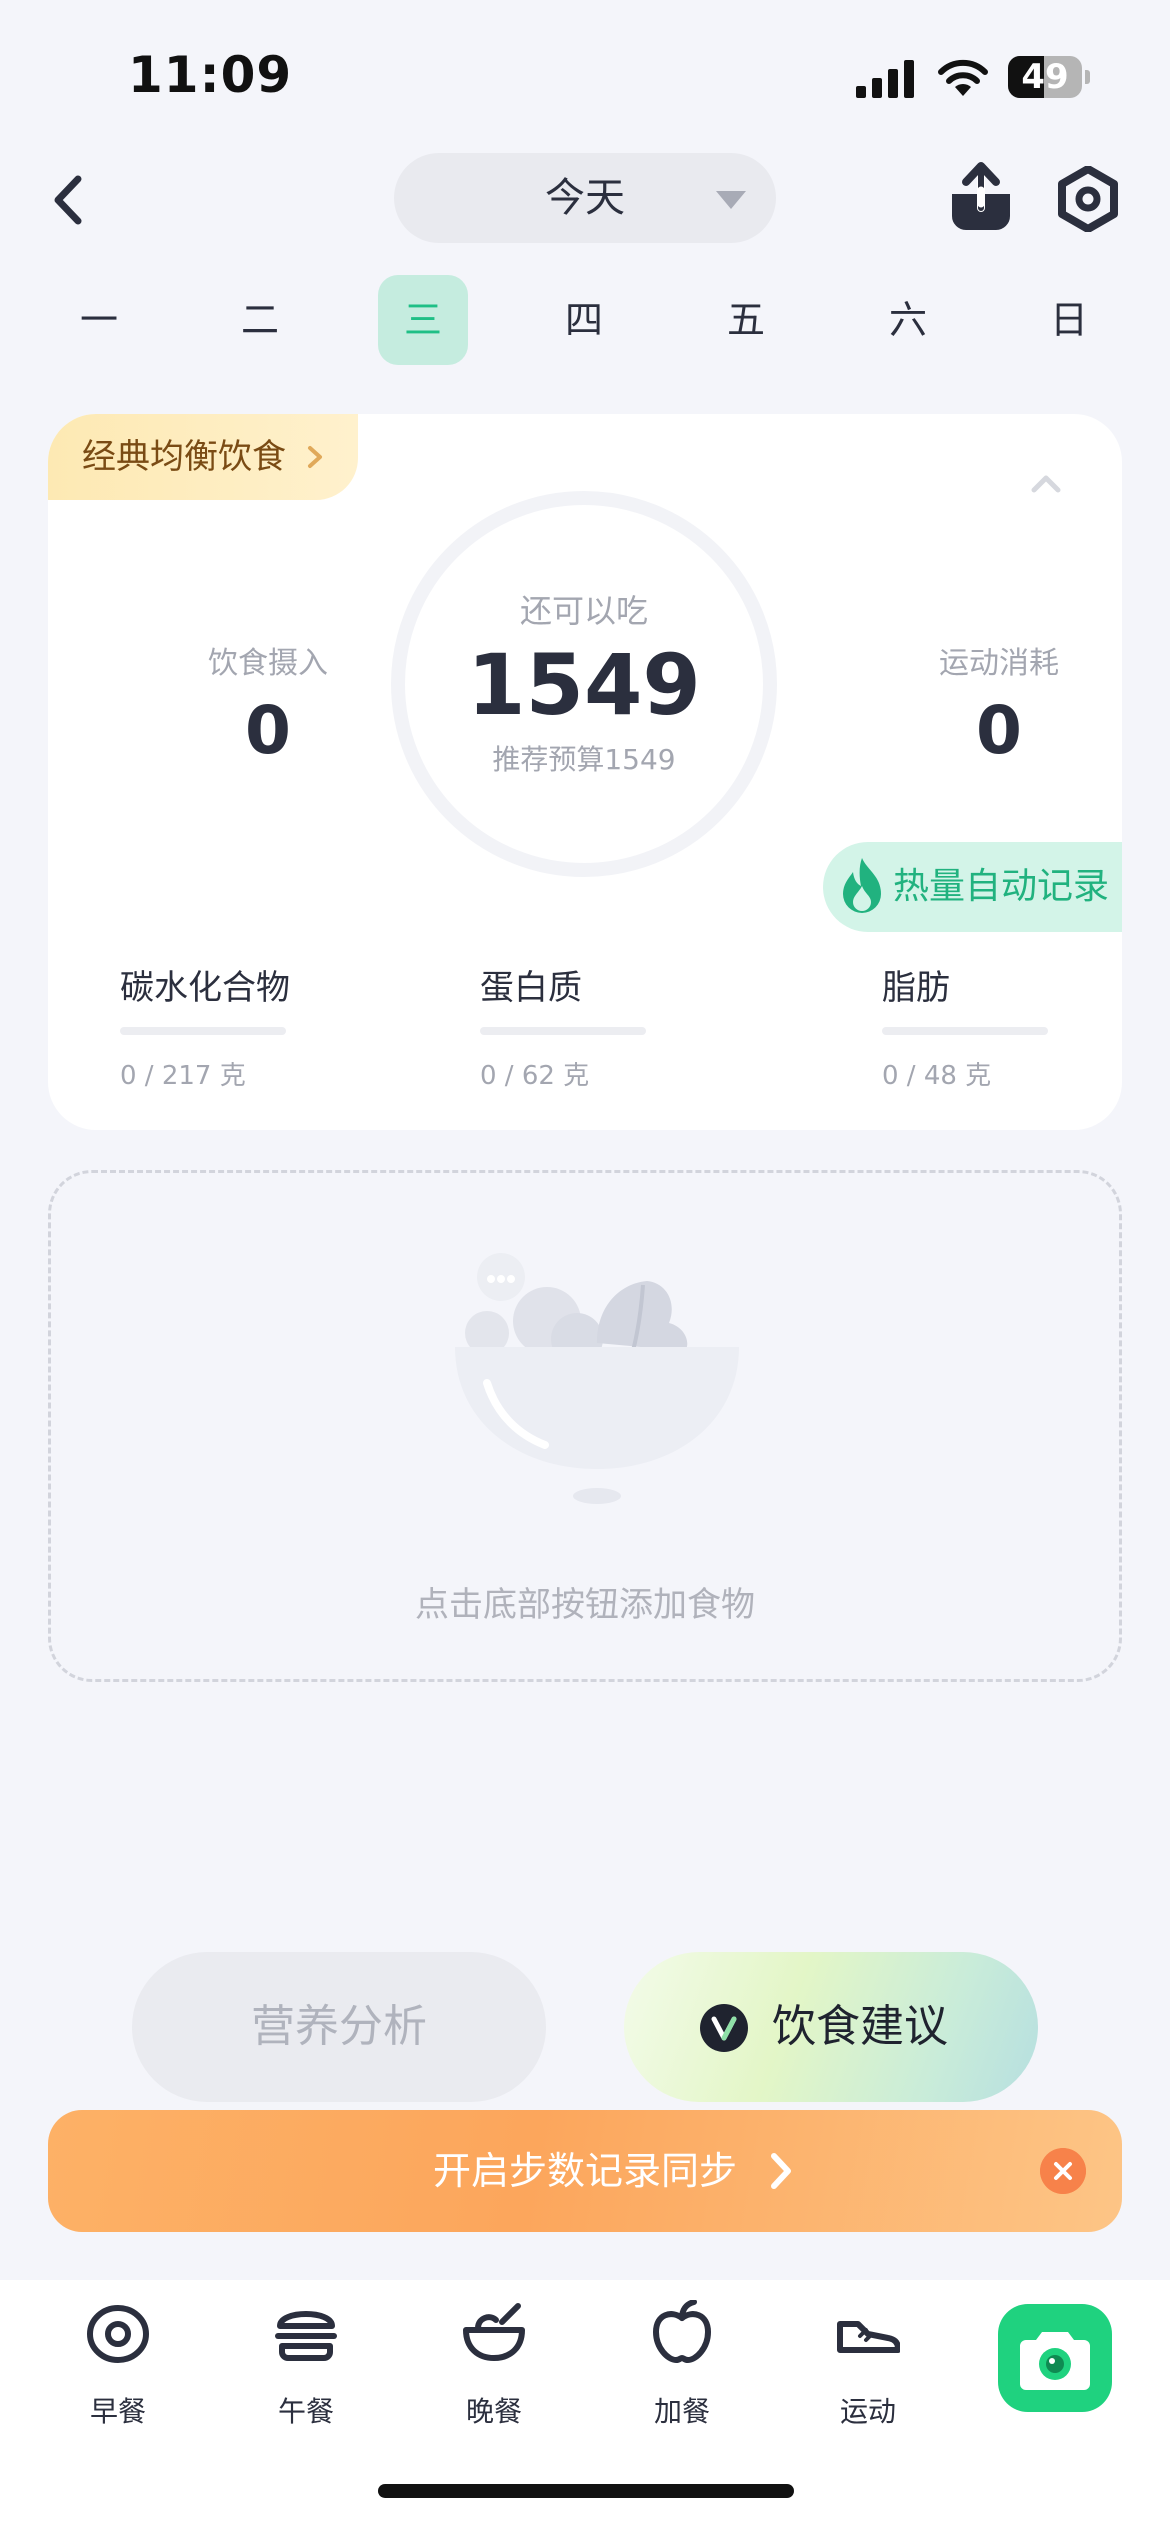  Describe the element at coordinates (70, 200) in the screenshot. I see `back-button` at that location.